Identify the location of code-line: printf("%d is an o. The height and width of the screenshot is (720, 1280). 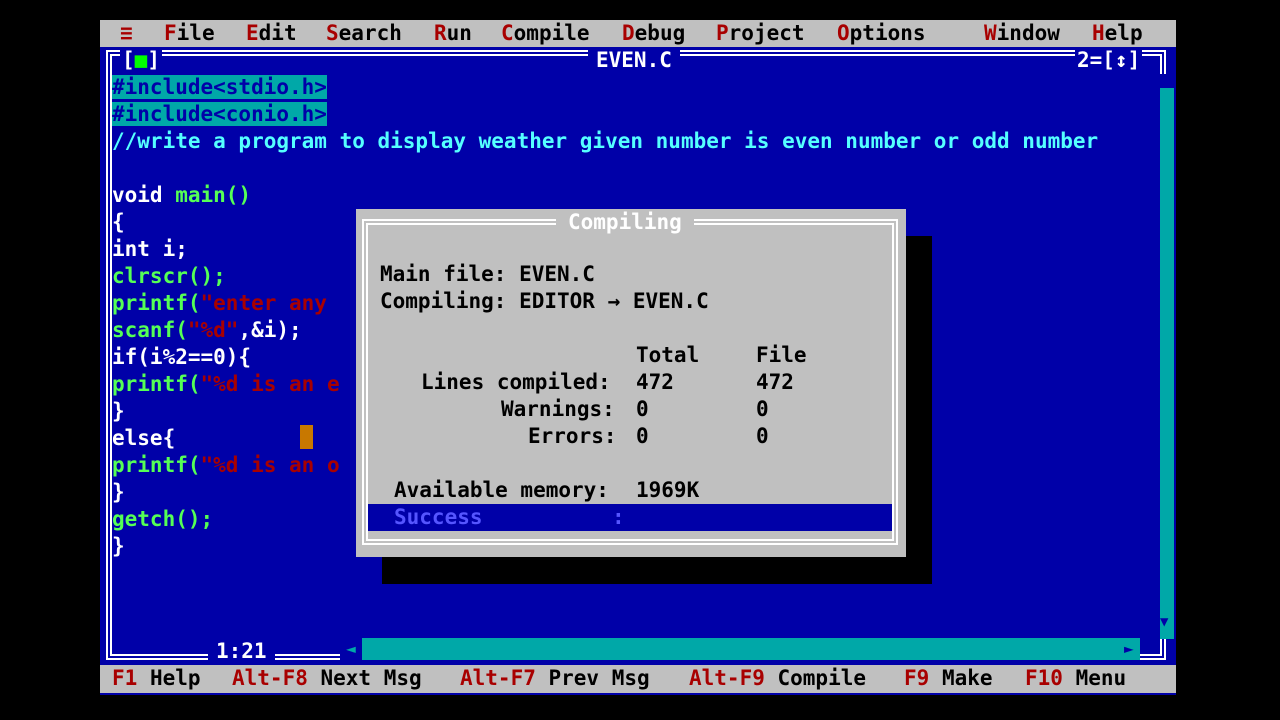
(226, 465).